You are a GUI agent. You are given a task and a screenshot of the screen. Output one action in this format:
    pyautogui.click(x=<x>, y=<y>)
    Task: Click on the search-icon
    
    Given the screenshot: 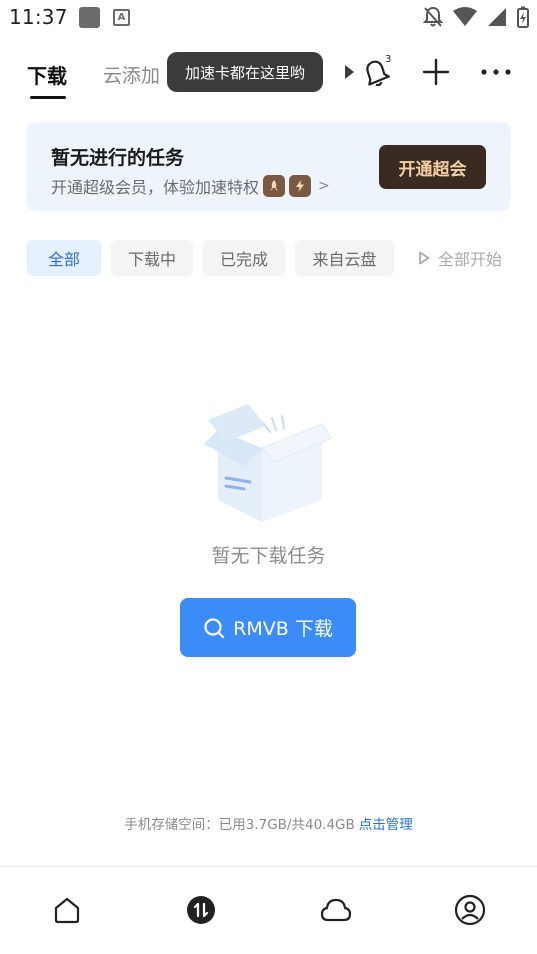 What is the action you would take?
    pyautogui.click(x=214, y=627)
    